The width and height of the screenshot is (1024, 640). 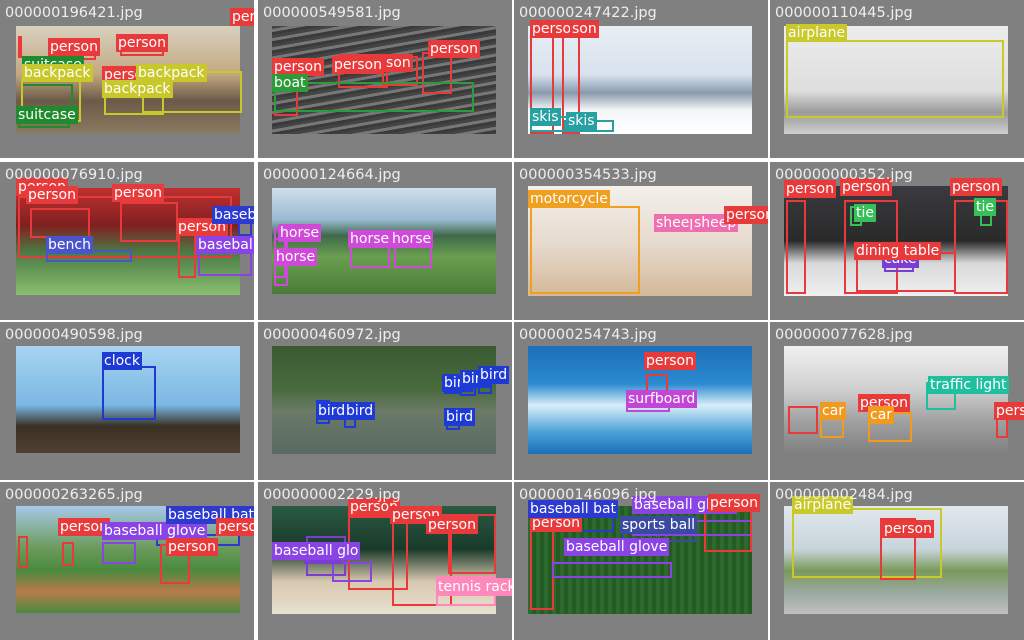 What do you see at coordinates (69, 245) in the screenshot?
I see `detection-label: bench` at bounding box center [69, 245].